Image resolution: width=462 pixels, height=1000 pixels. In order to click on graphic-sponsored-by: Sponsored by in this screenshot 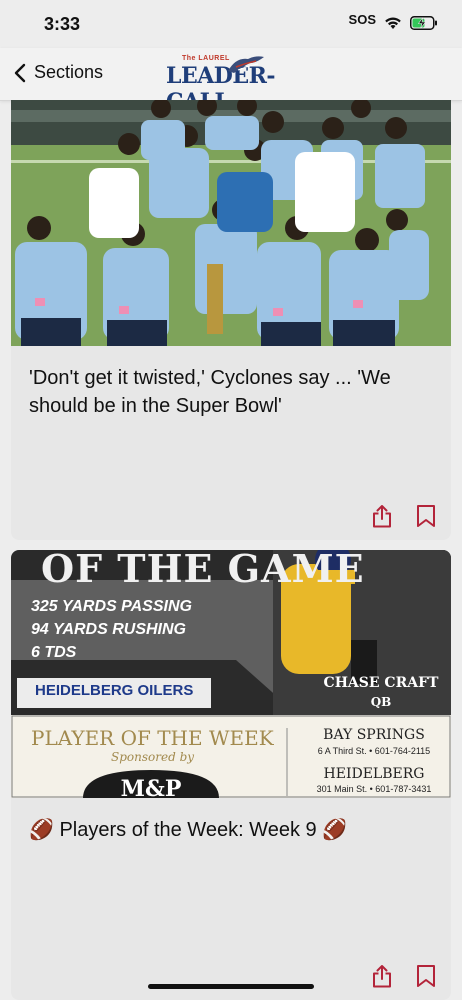, I will do `click(153, 757)`.